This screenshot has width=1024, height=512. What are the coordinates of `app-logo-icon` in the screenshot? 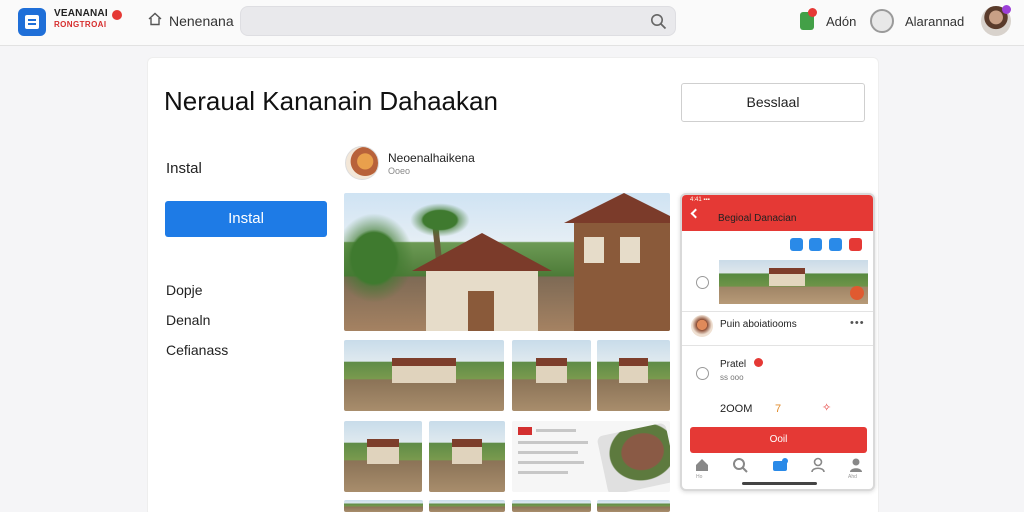 It's located at (32, 22).